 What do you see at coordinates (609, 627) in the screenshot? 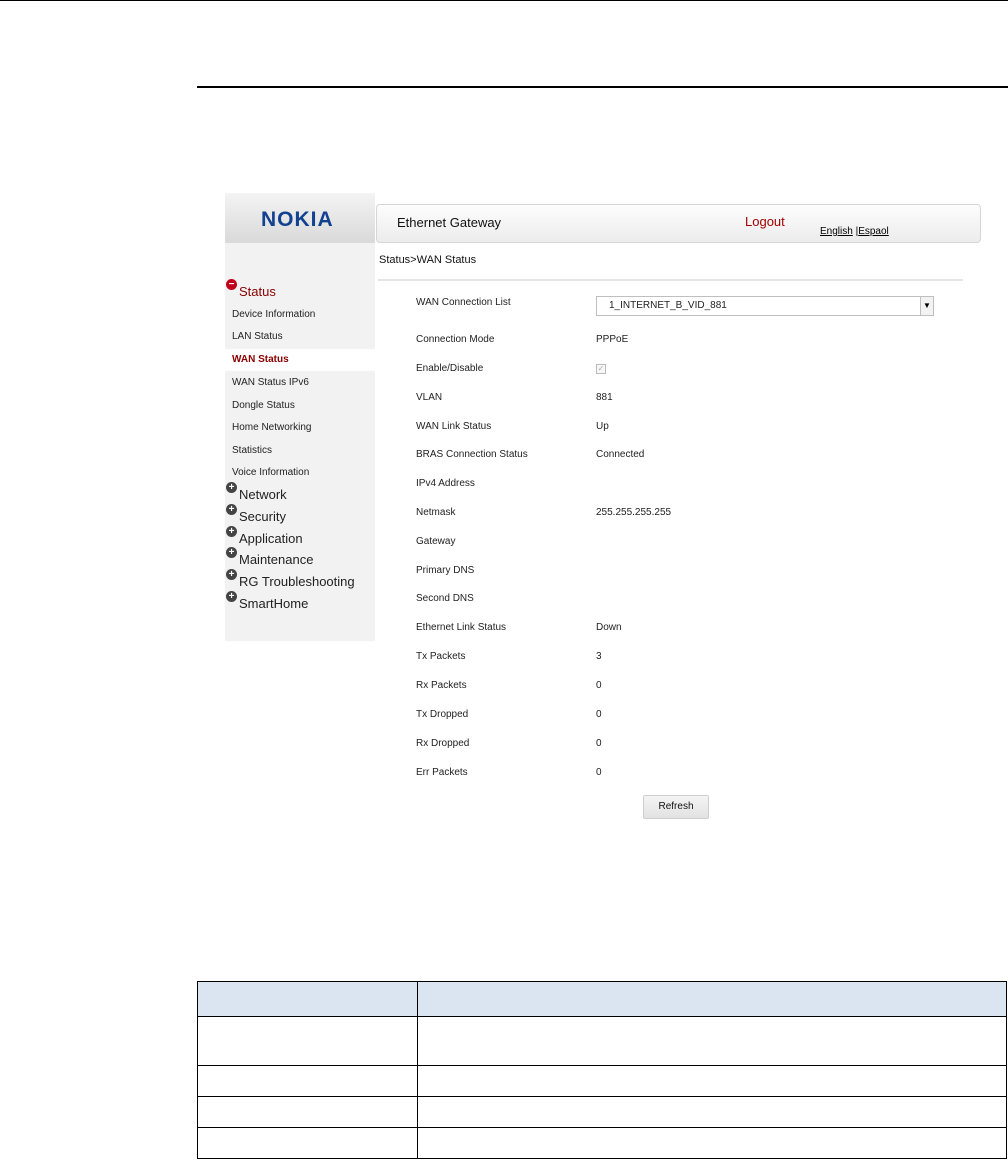
I see `field-value: Down` at bounding box center [609, 627].